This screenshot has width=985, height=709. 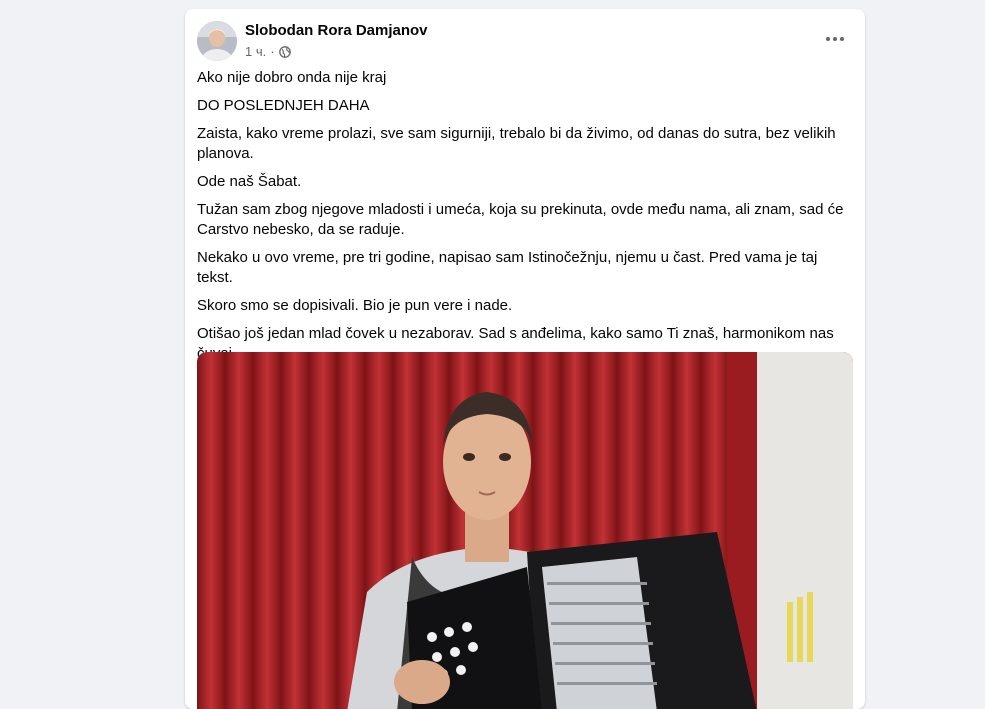 What do you see at coordinates (217, 41) in the screenshot?
I see `author-avatar` at bounding box center [217, 41].